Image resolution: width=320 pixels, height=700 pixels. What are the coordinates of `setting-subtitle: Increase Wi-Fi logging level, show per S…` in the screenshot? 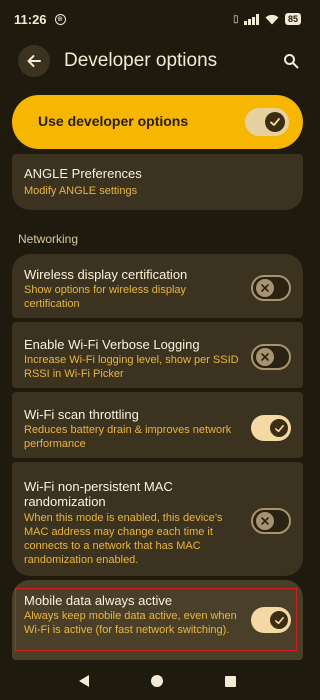 It's located at (131, 367).